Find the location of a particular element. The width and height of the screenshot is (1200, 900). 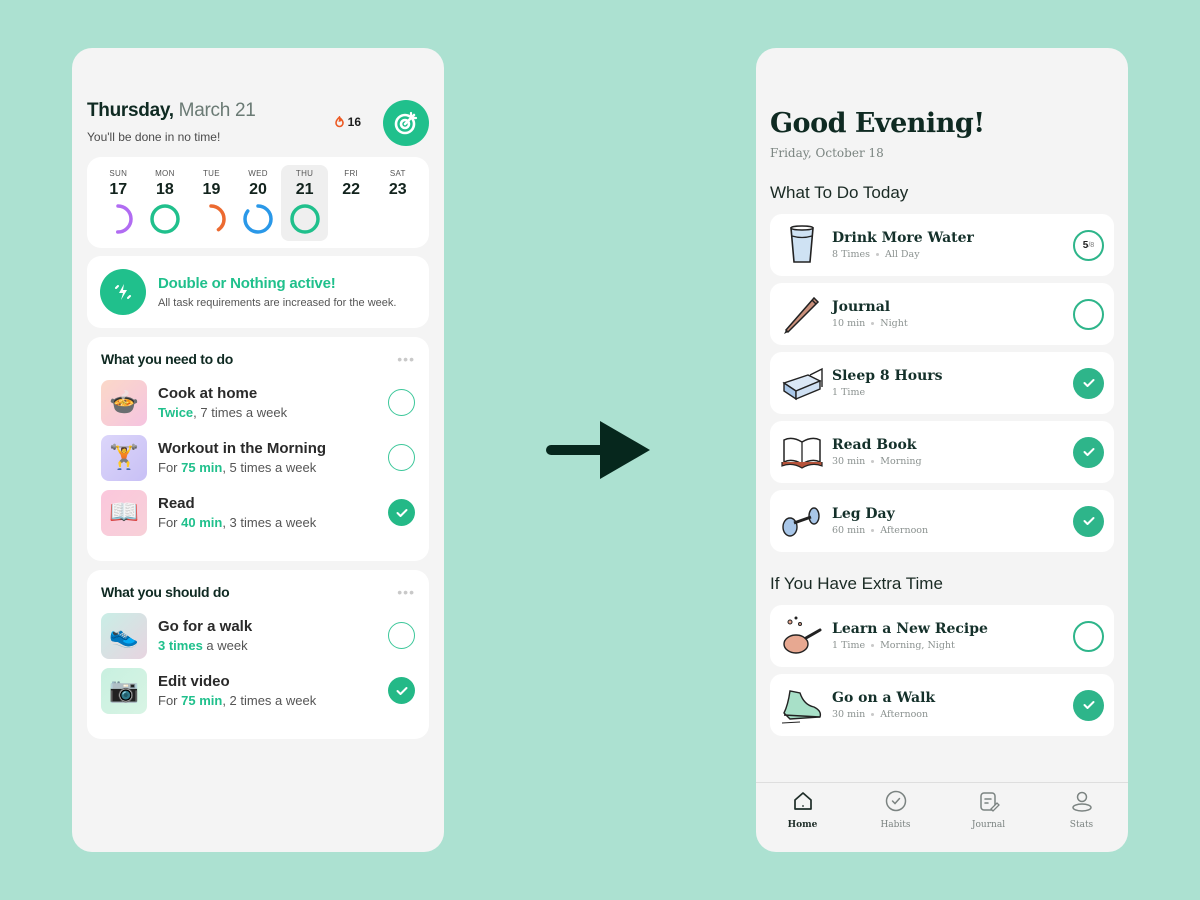

flame-icon is located at coordinates (339, 122).